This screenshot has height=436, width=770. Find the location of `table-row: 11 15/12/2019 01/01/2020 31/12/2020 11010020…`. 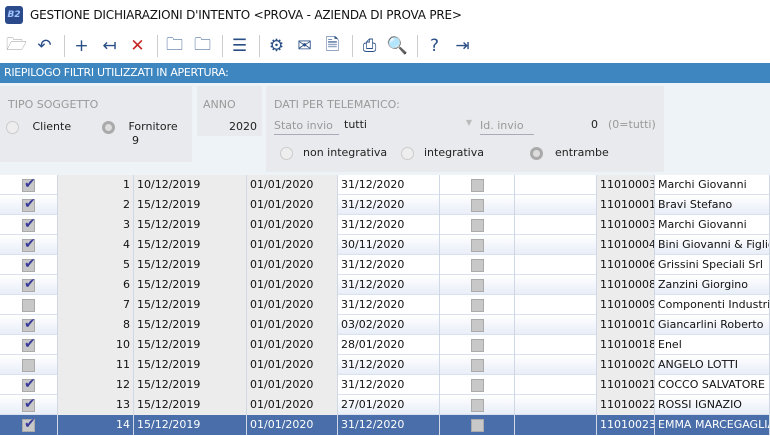

table-row: 11 15/12/2019 01/01/2020 31/12/2020 11010020… is located at coordinates (385, 365).